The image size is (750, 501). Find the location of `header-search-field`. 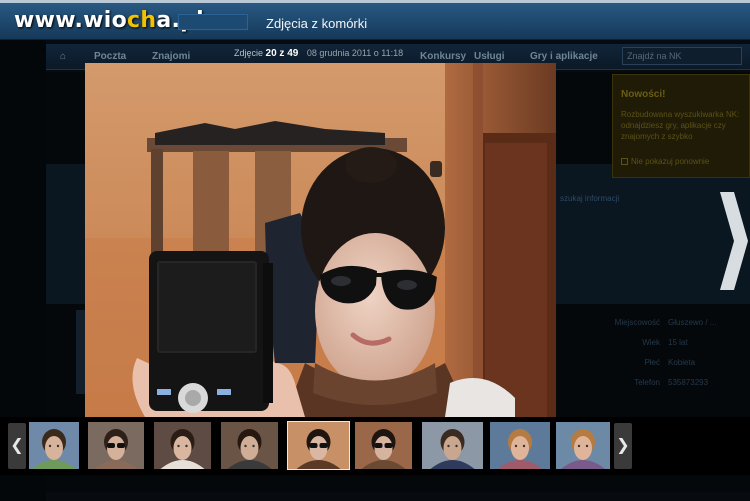

header-search-field is located at coordinates (213, 22).